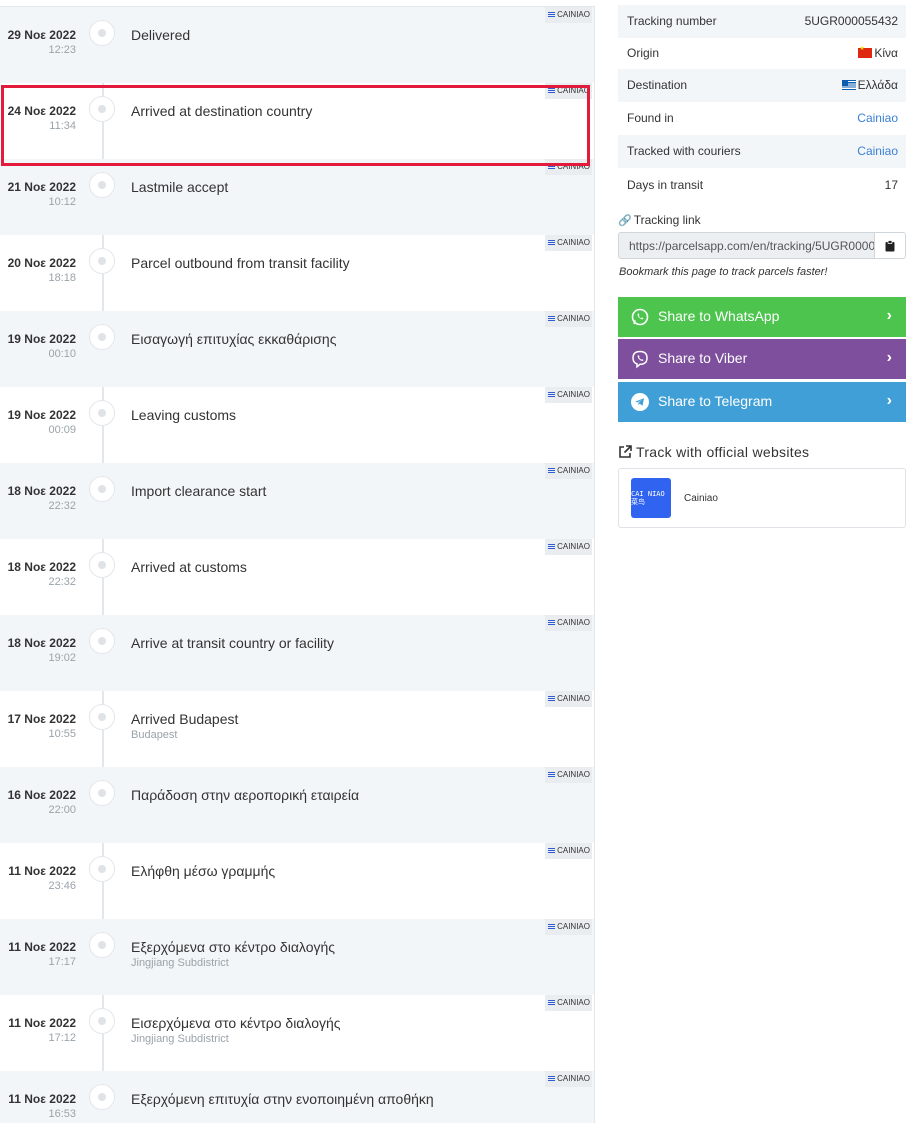  I want to click on origin-value: Κίνα, so click(886, 53).